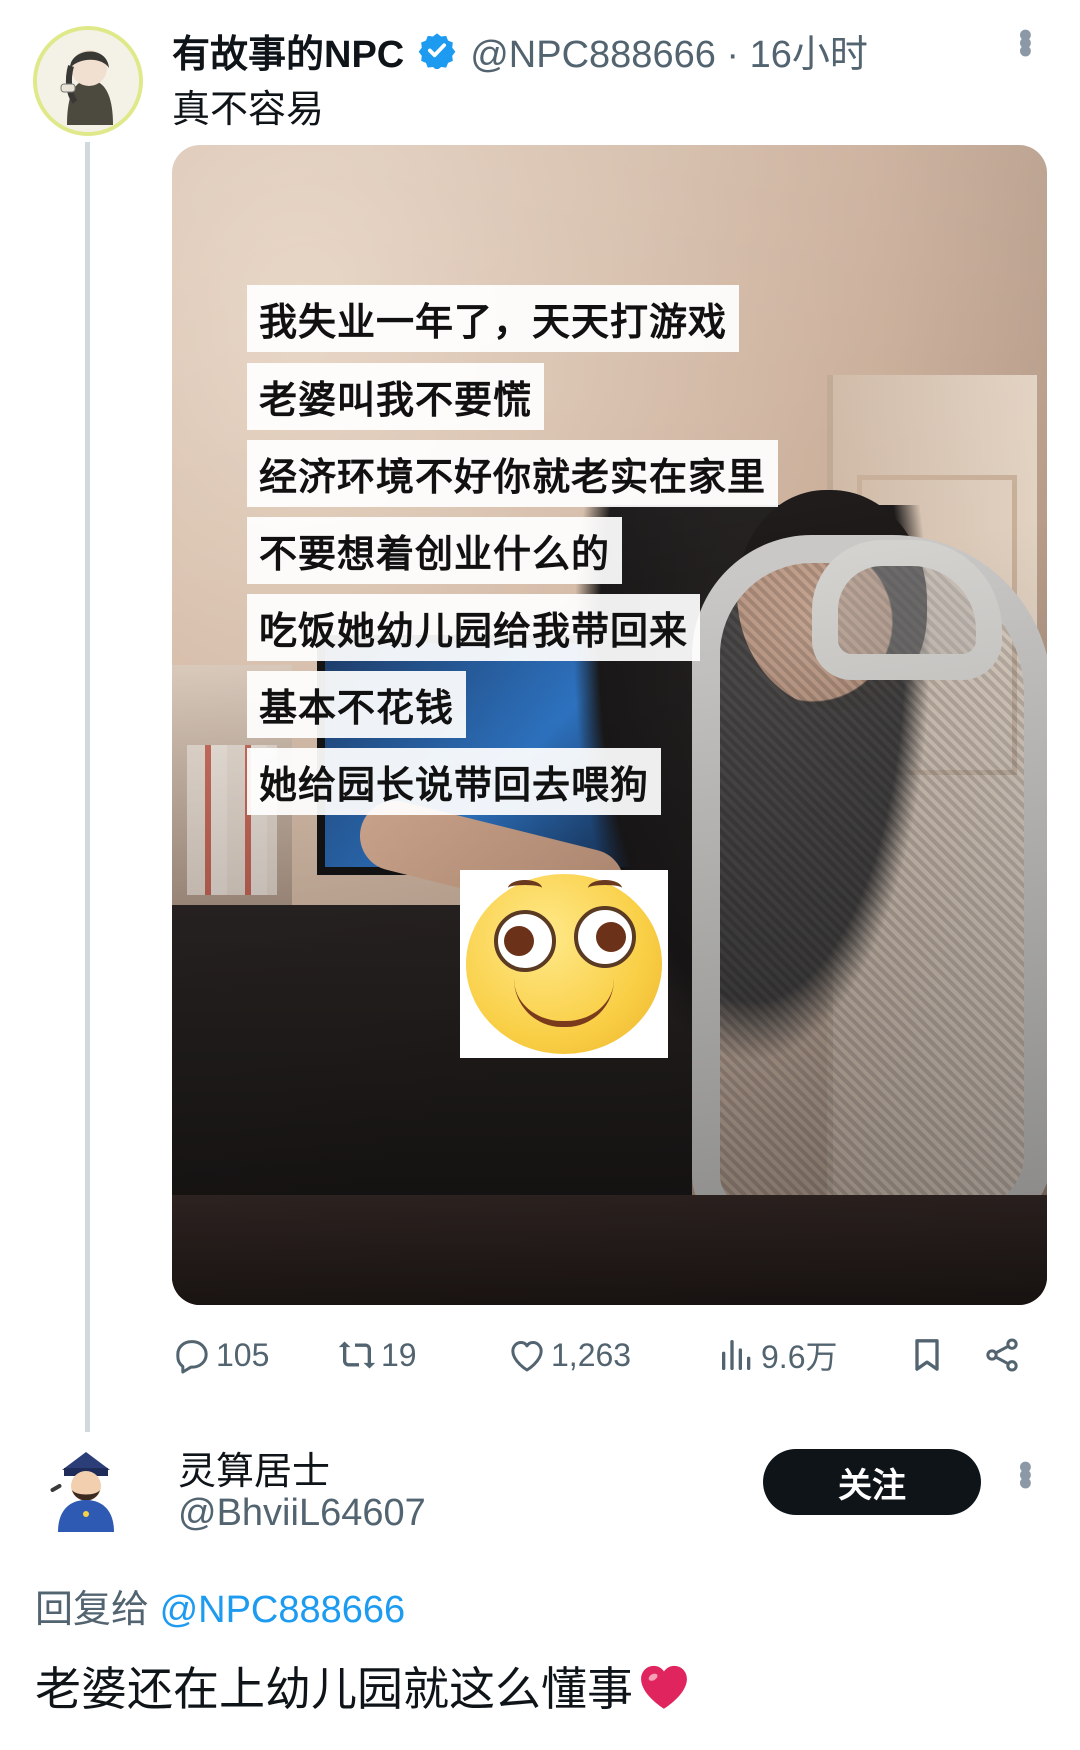  What do you see at coordinates (454, 781) in the screenshot?
I see `media-caption-line: 她给园长说带回去喂狗` at bounding box center [454, 781].